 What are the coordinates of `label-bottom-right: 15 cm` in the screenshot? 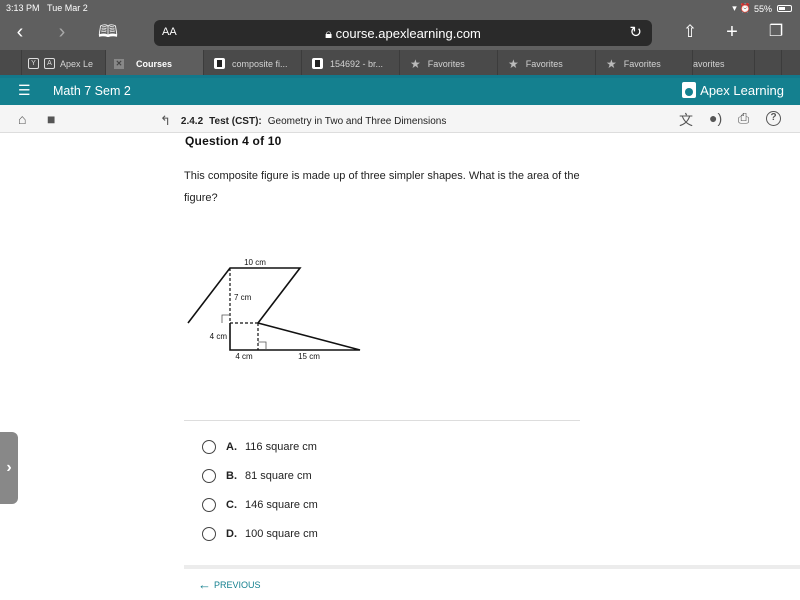 It's located at (309, 356).